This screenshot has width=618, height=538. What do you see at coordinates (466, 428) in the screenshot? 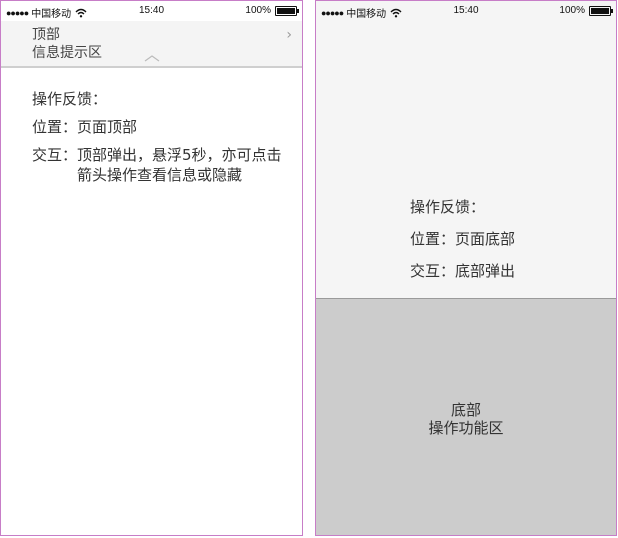
I see `bottom-subtitle: 操作功能区` at bounding box center [466, 428].